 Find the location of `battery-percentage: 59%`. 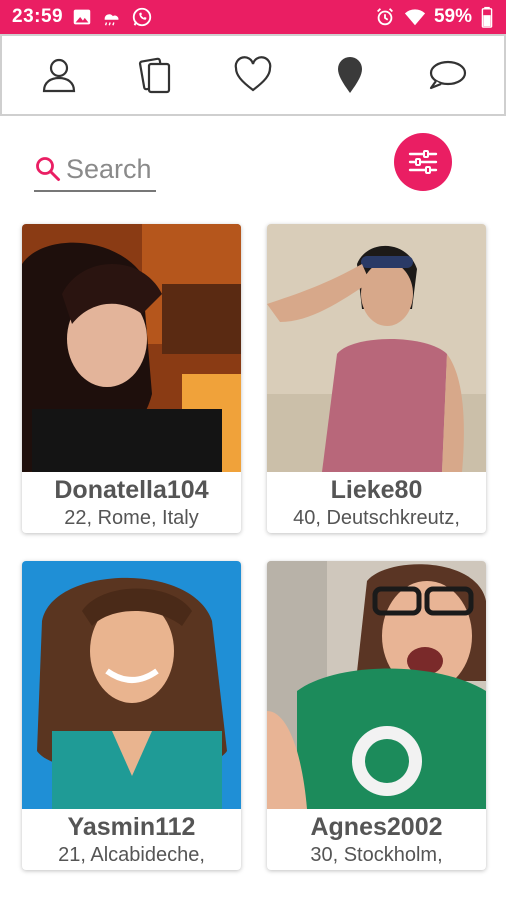

battery-percentage: 59% is located at coordinates (452, 16).